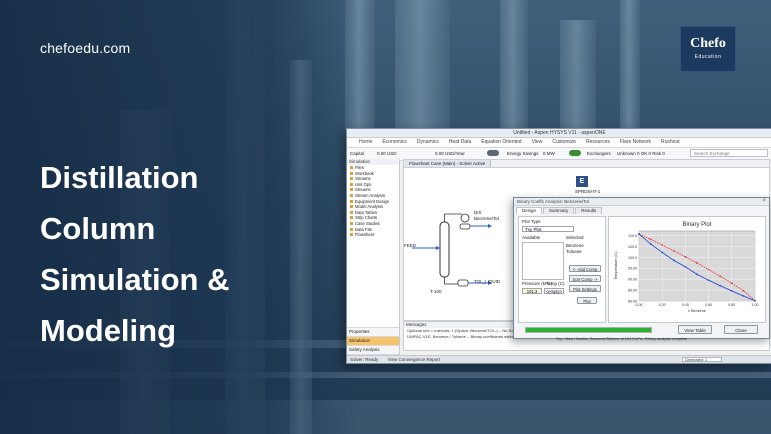 This screenshot has width=771, height=434. Describe the element at coordinates (119, 177) in the screenshot. I see `title-line: Distillation` at that location.